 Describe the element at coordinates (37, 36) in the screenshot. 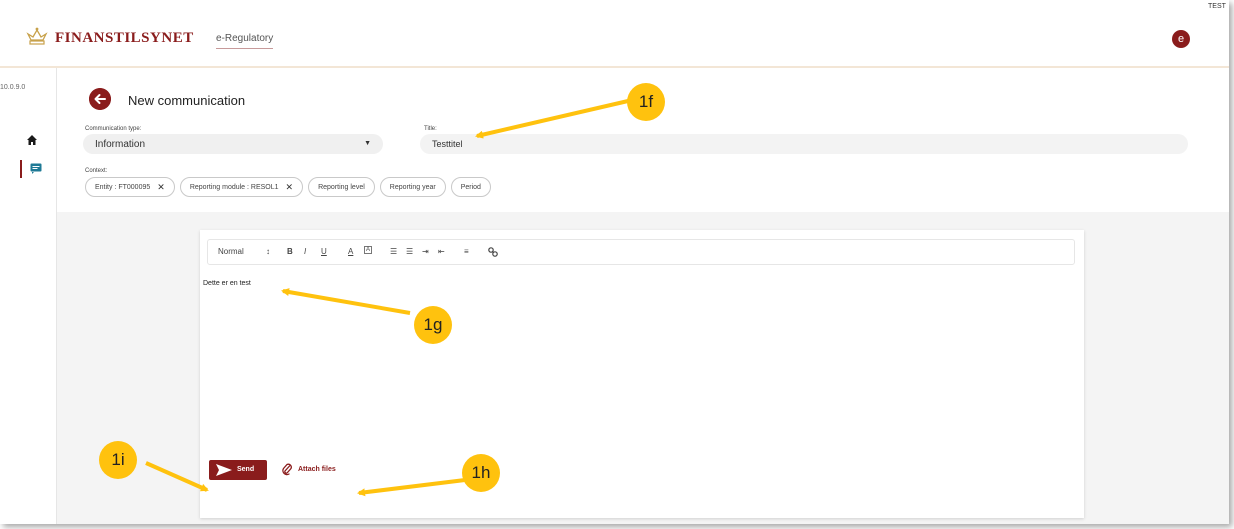

I see `crown-logo-icon` at that location.